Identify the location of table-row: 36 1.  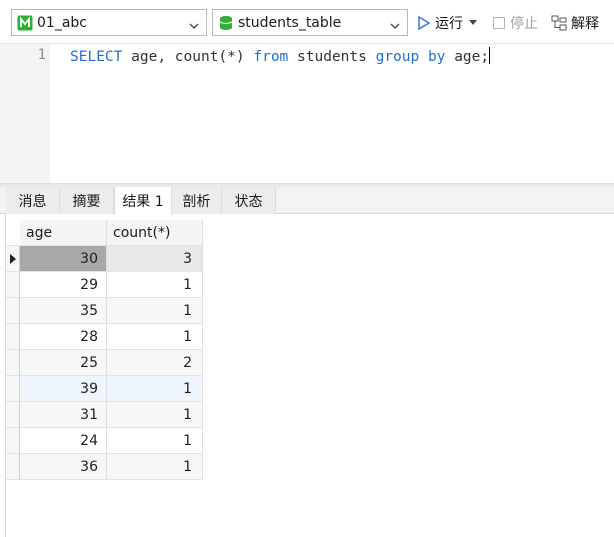
(104, 467).